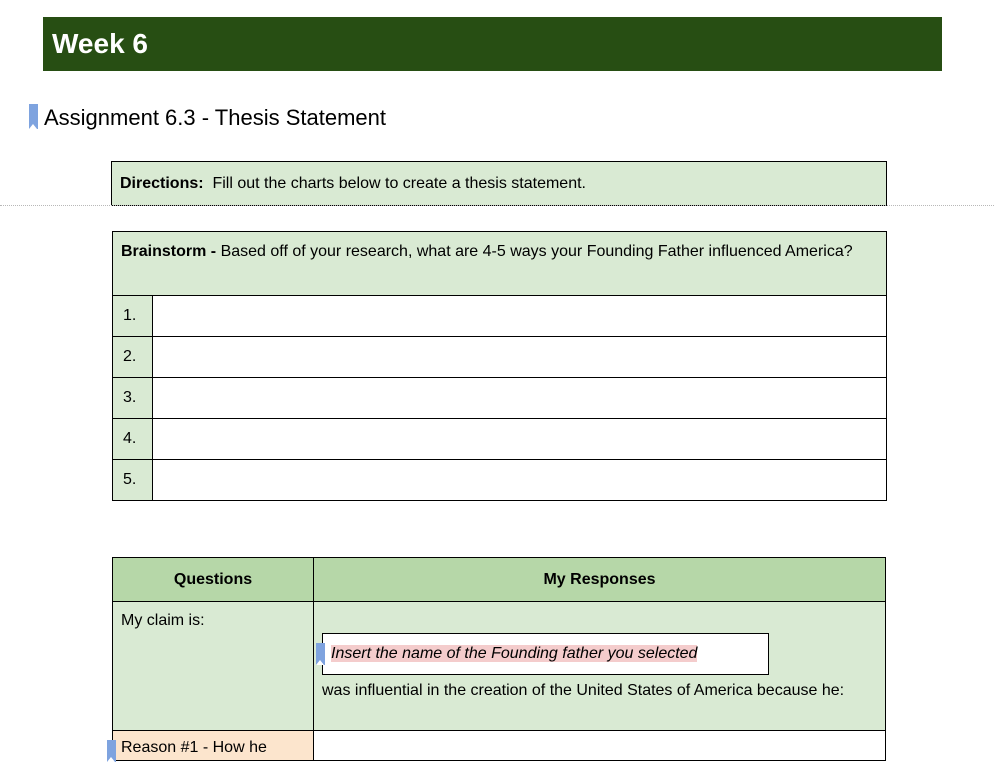 Image resolution: width=994 pixels, height=762 pixels. Describe the element at coordinates (599, 579) in the screenshot. I see `responses-header: My Responses` at that location.